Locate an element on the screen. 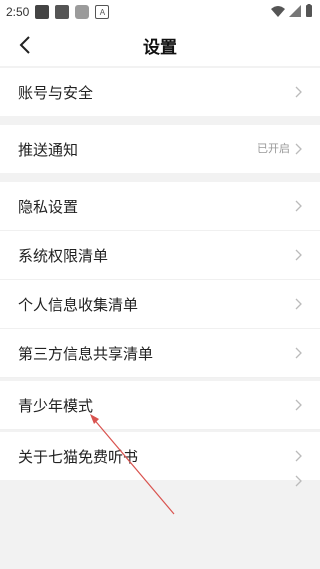  settings-item-system-permissions: 系统权限清单 is located at coordinates (160, 255).